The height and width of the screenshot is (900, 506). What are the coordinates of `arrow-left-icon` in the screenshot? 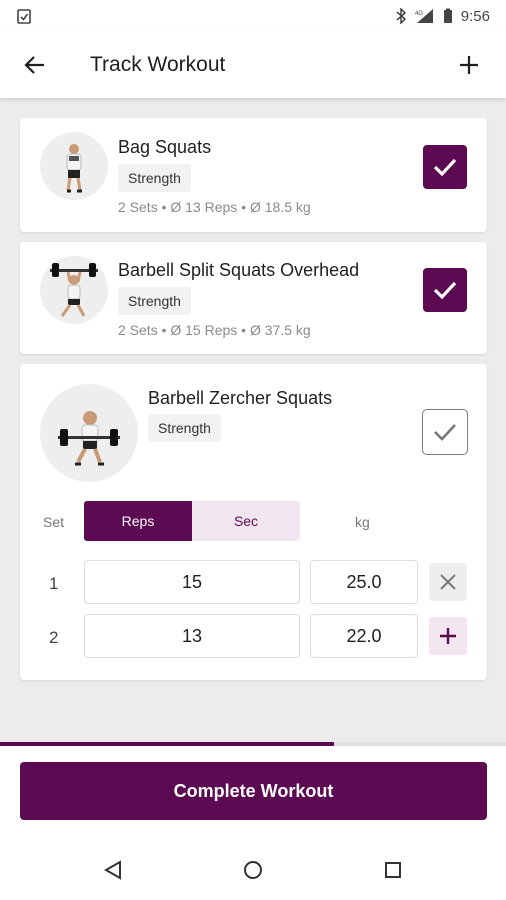 It's located at (35, 65).